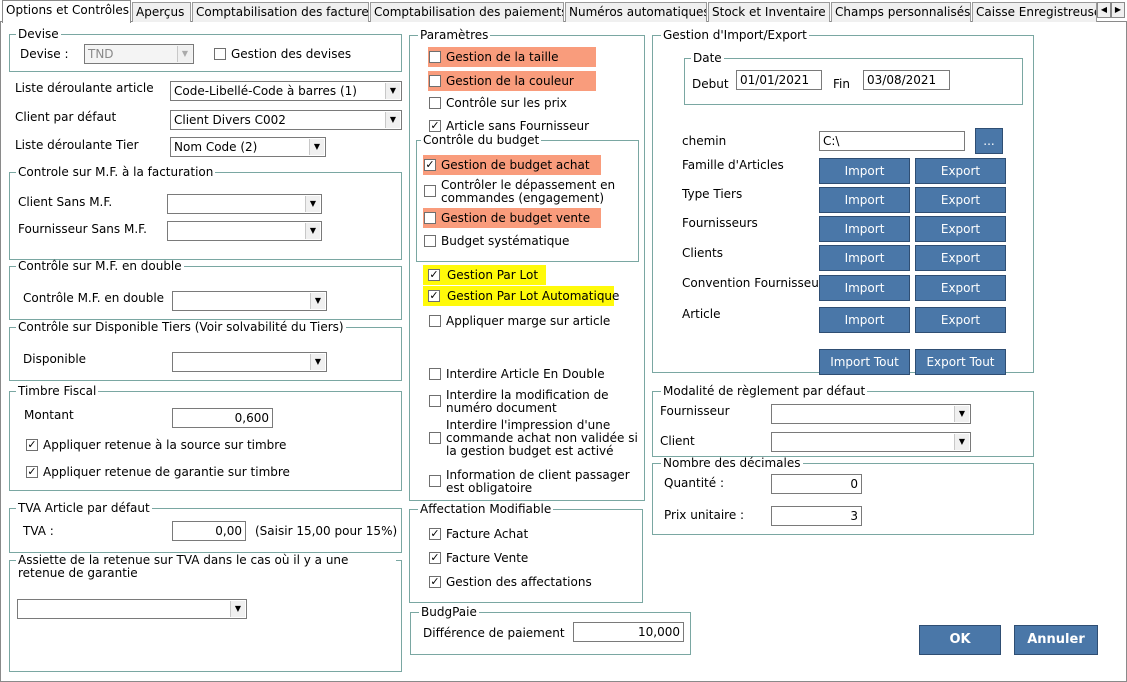  I want to click on client-sans-mf-select: ▼, so click(244, 204).